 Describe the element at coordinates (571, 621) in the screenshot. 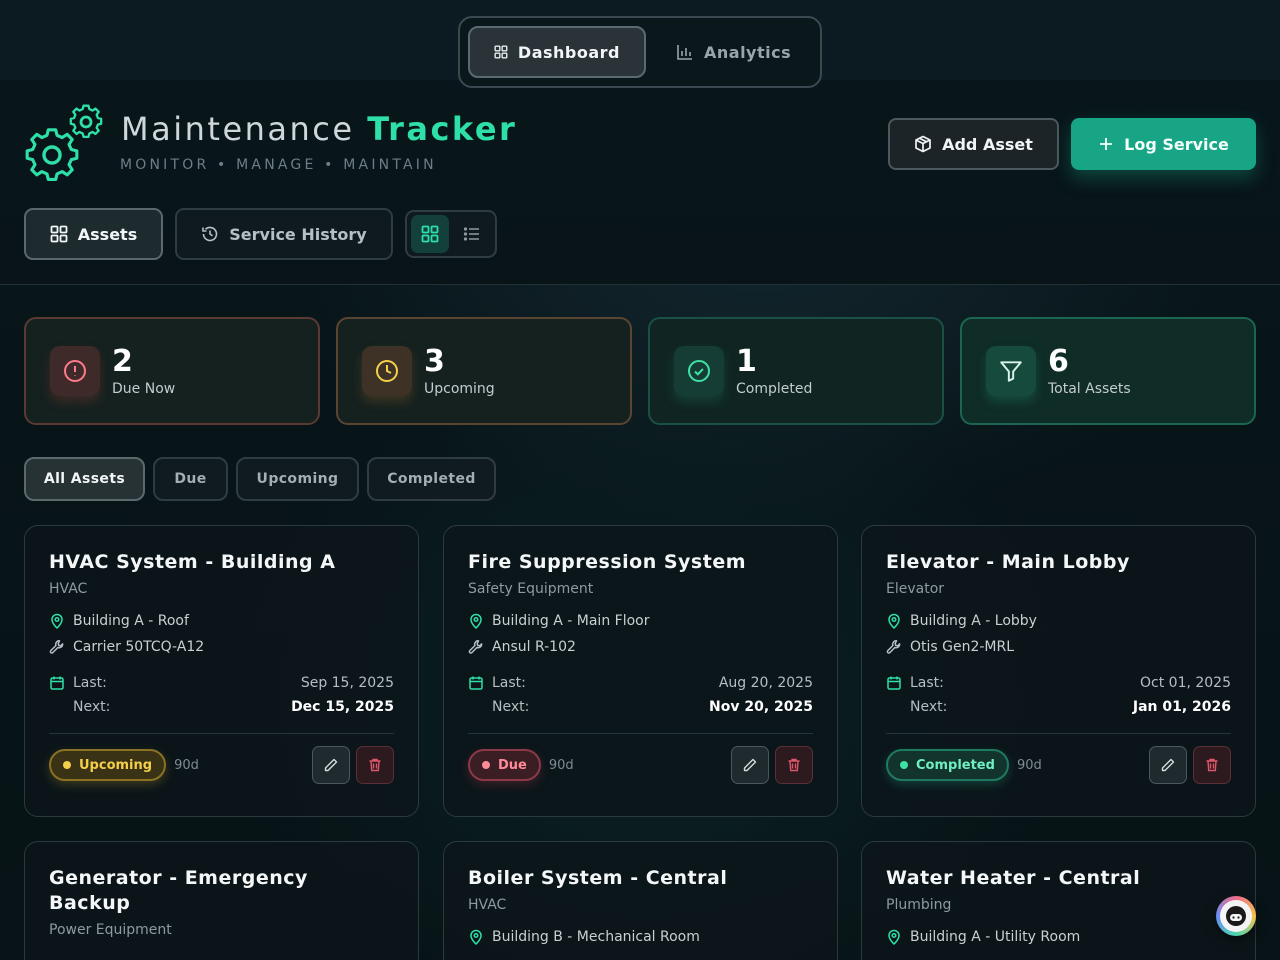

I see `asset-location-text: Building A - Main Floor` at that location.